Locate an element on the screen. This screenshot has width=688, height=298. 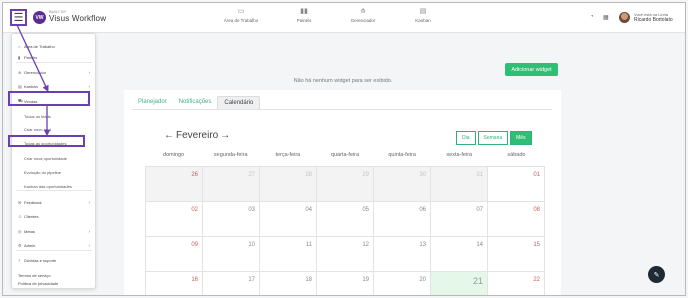
sidebar-item-label: Admin is located at coordinates (30, 245).